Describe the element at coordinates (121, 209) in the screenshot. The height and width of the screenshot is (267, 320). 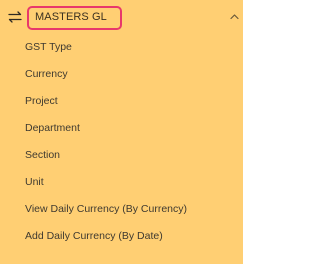
I see `menu-item-view-daily-currency: View Daily Currency (By Currency)` at that location.